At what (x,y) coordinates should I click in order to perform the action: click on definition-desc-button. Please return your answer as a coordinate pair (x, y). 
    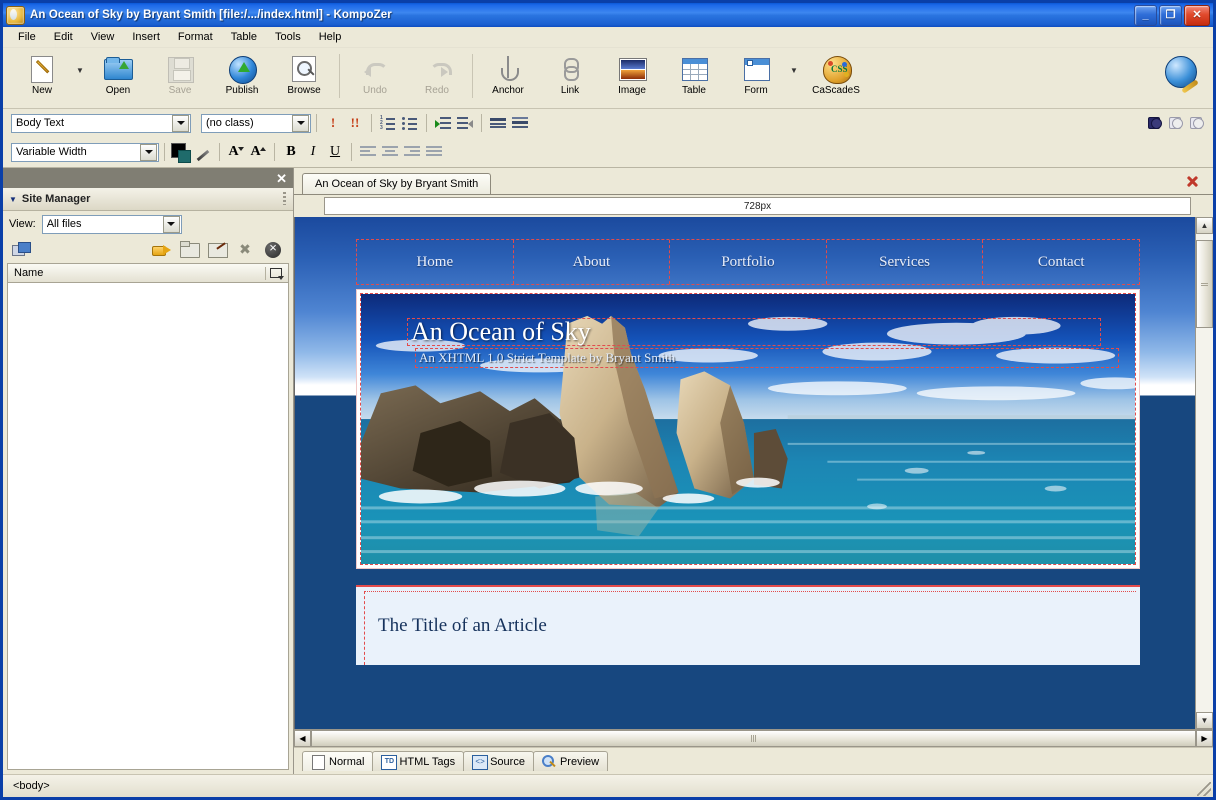
    Looking at the image, I should click on (520, 123).